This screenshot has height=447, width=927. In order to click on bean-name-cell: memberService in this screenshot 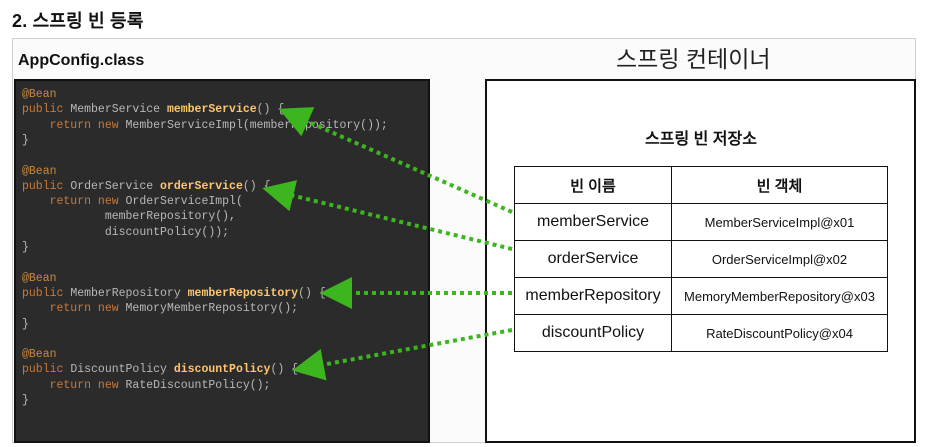, I will do `click(593, 222)`.